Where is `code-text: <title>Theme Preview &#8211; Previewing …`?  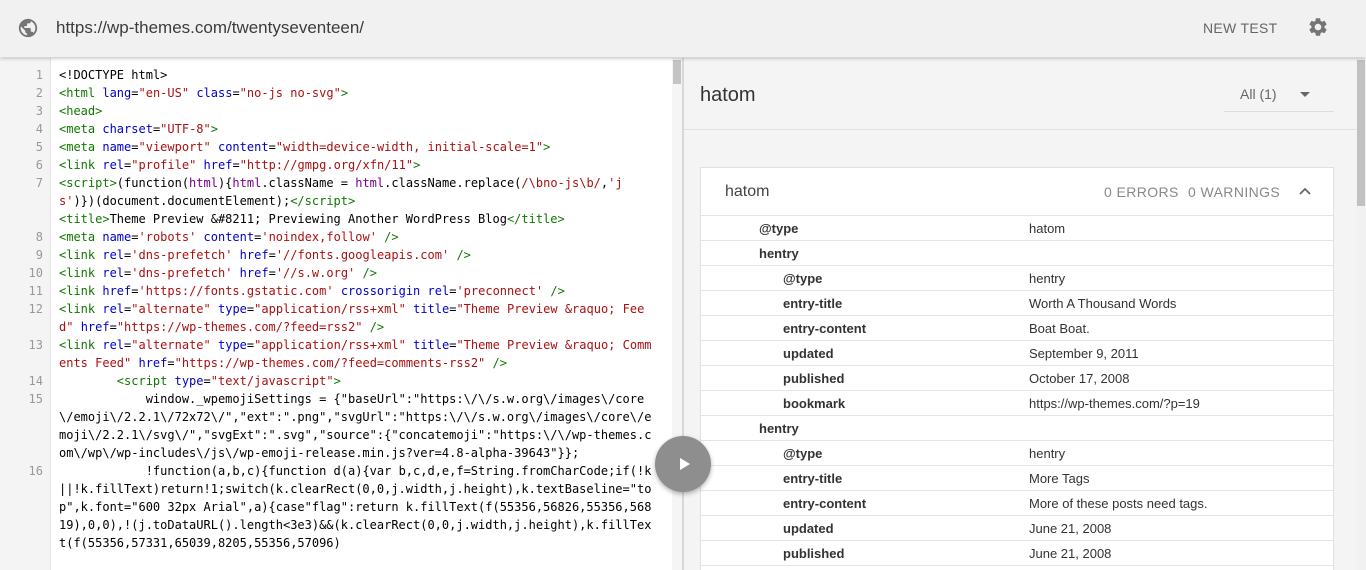
code-text: <title>Theme Preview &#8211; Previewing … is located at coordinates (312, 219).